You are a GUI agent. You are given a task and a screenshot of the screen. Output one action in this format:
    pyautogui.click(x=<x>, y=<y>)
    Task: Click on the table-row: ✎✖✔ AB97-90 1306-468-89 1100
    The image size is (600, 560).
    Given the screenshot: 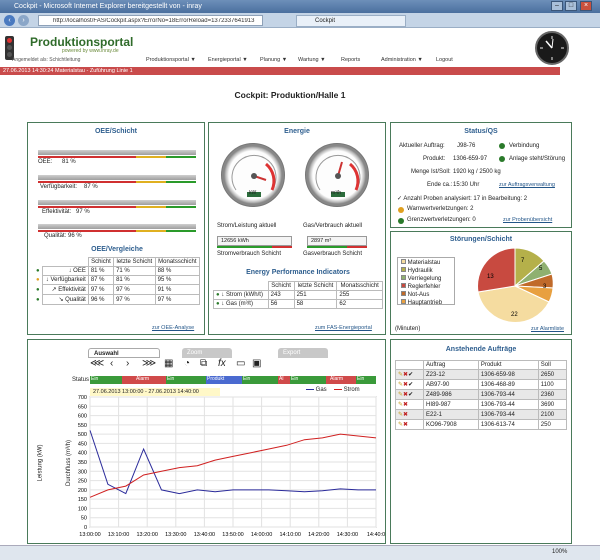 What is the action you would take?
    pyautogui.click(x=481, y=384)
    